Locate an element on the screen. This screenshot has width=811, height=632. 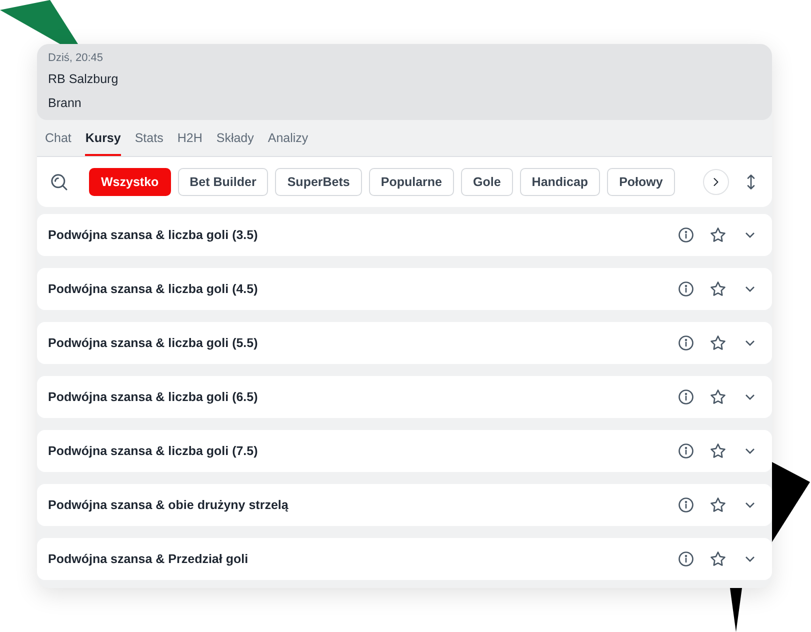
market-name: Podwójna szansa & liczba goli (6.5) is located at coordinates (153, 397).